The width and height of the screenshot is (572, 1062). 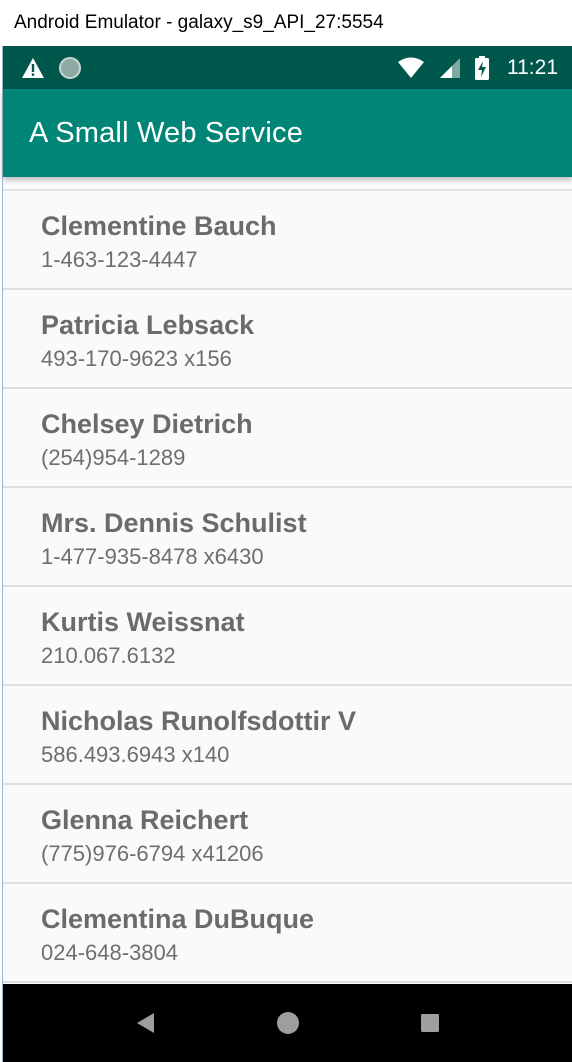 What do you see at coordinates (145, 820) in the screenshot?
I see `contact-name: Glenna Reichert` at bounding box center [145, 820].